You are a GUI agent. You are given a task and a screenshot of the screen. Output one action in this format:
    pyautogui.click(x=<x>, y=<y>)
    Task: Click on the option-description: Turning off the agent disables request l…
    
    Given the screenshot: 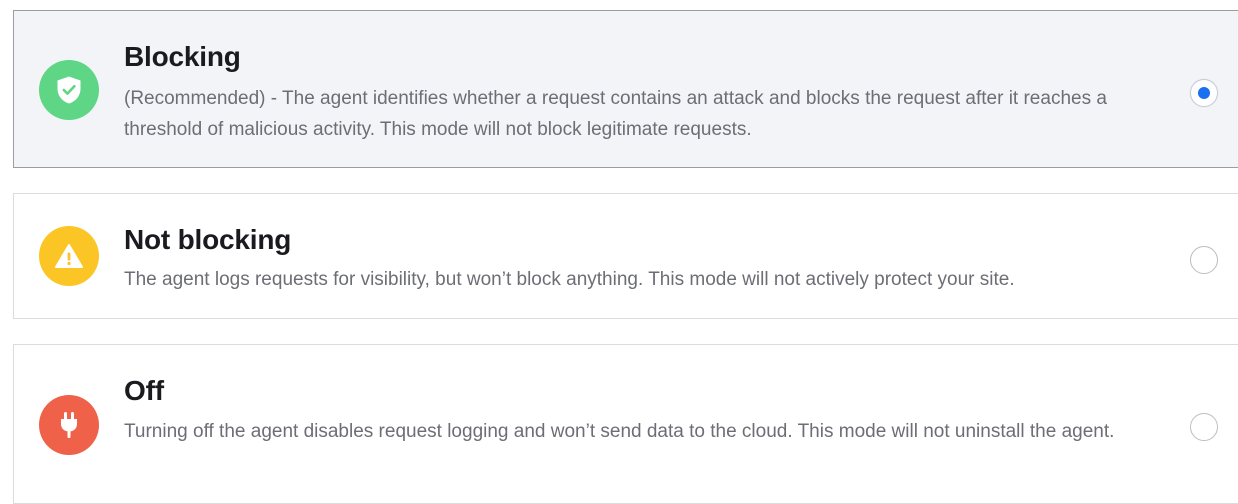 What is the action you would take?
    pyautogui.click(x=619, y=431)
    